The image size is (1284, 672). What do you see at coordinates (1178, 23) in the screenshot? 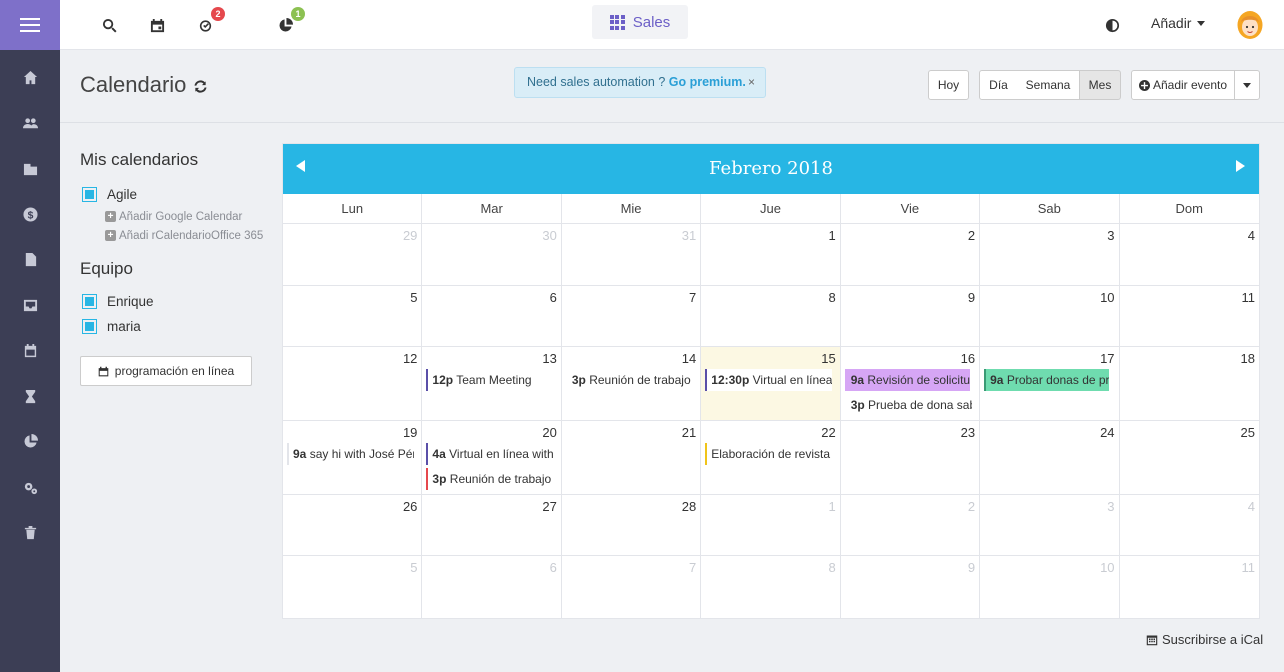
I see `add-menu-dropdown: Añadir` at bounding box center [1178, 23].